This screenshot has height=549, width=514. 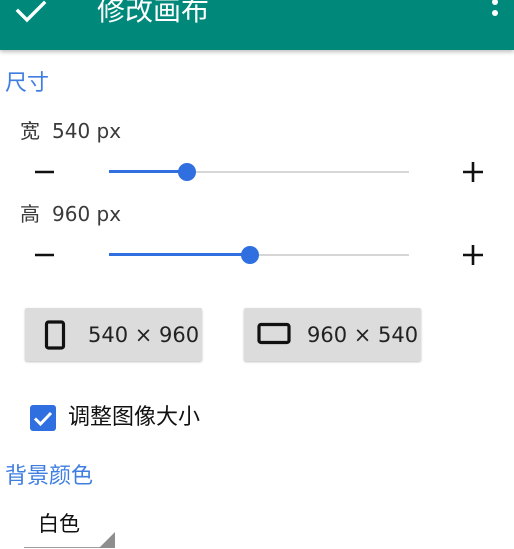 What do you see at coordinates (59, 524) in the screenshot?
I see `background-color-value: 白色` at bounding box center [59, 524].